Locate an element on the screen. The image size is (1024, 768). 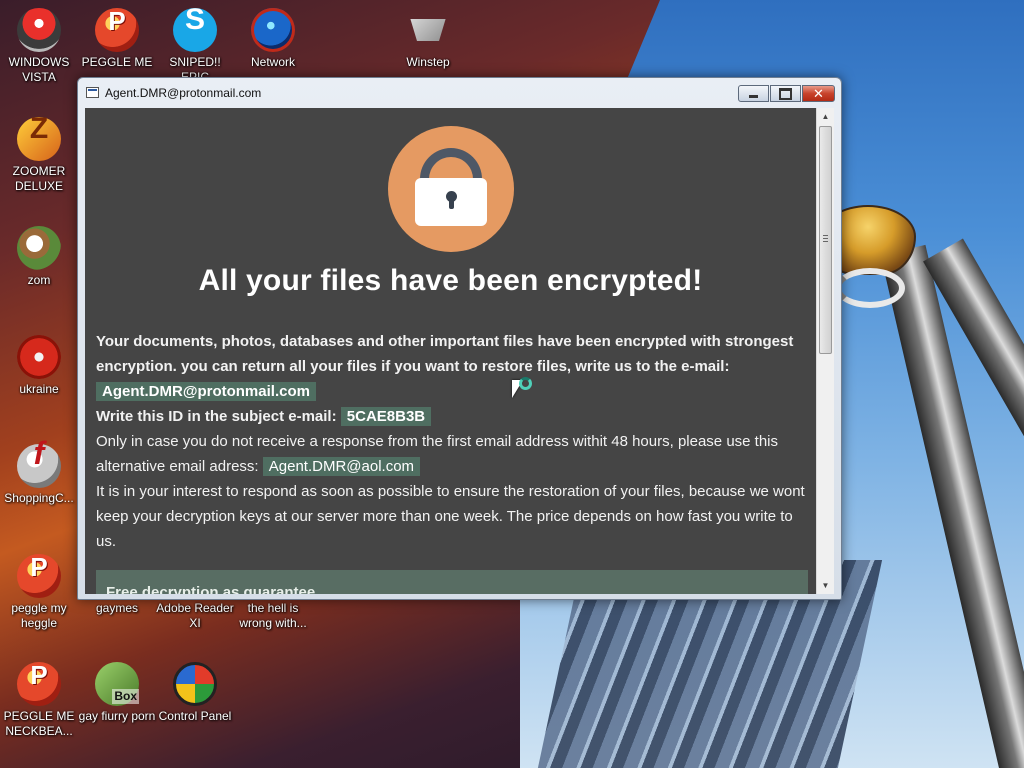
grip-icon is located at coordinates (825, 238).